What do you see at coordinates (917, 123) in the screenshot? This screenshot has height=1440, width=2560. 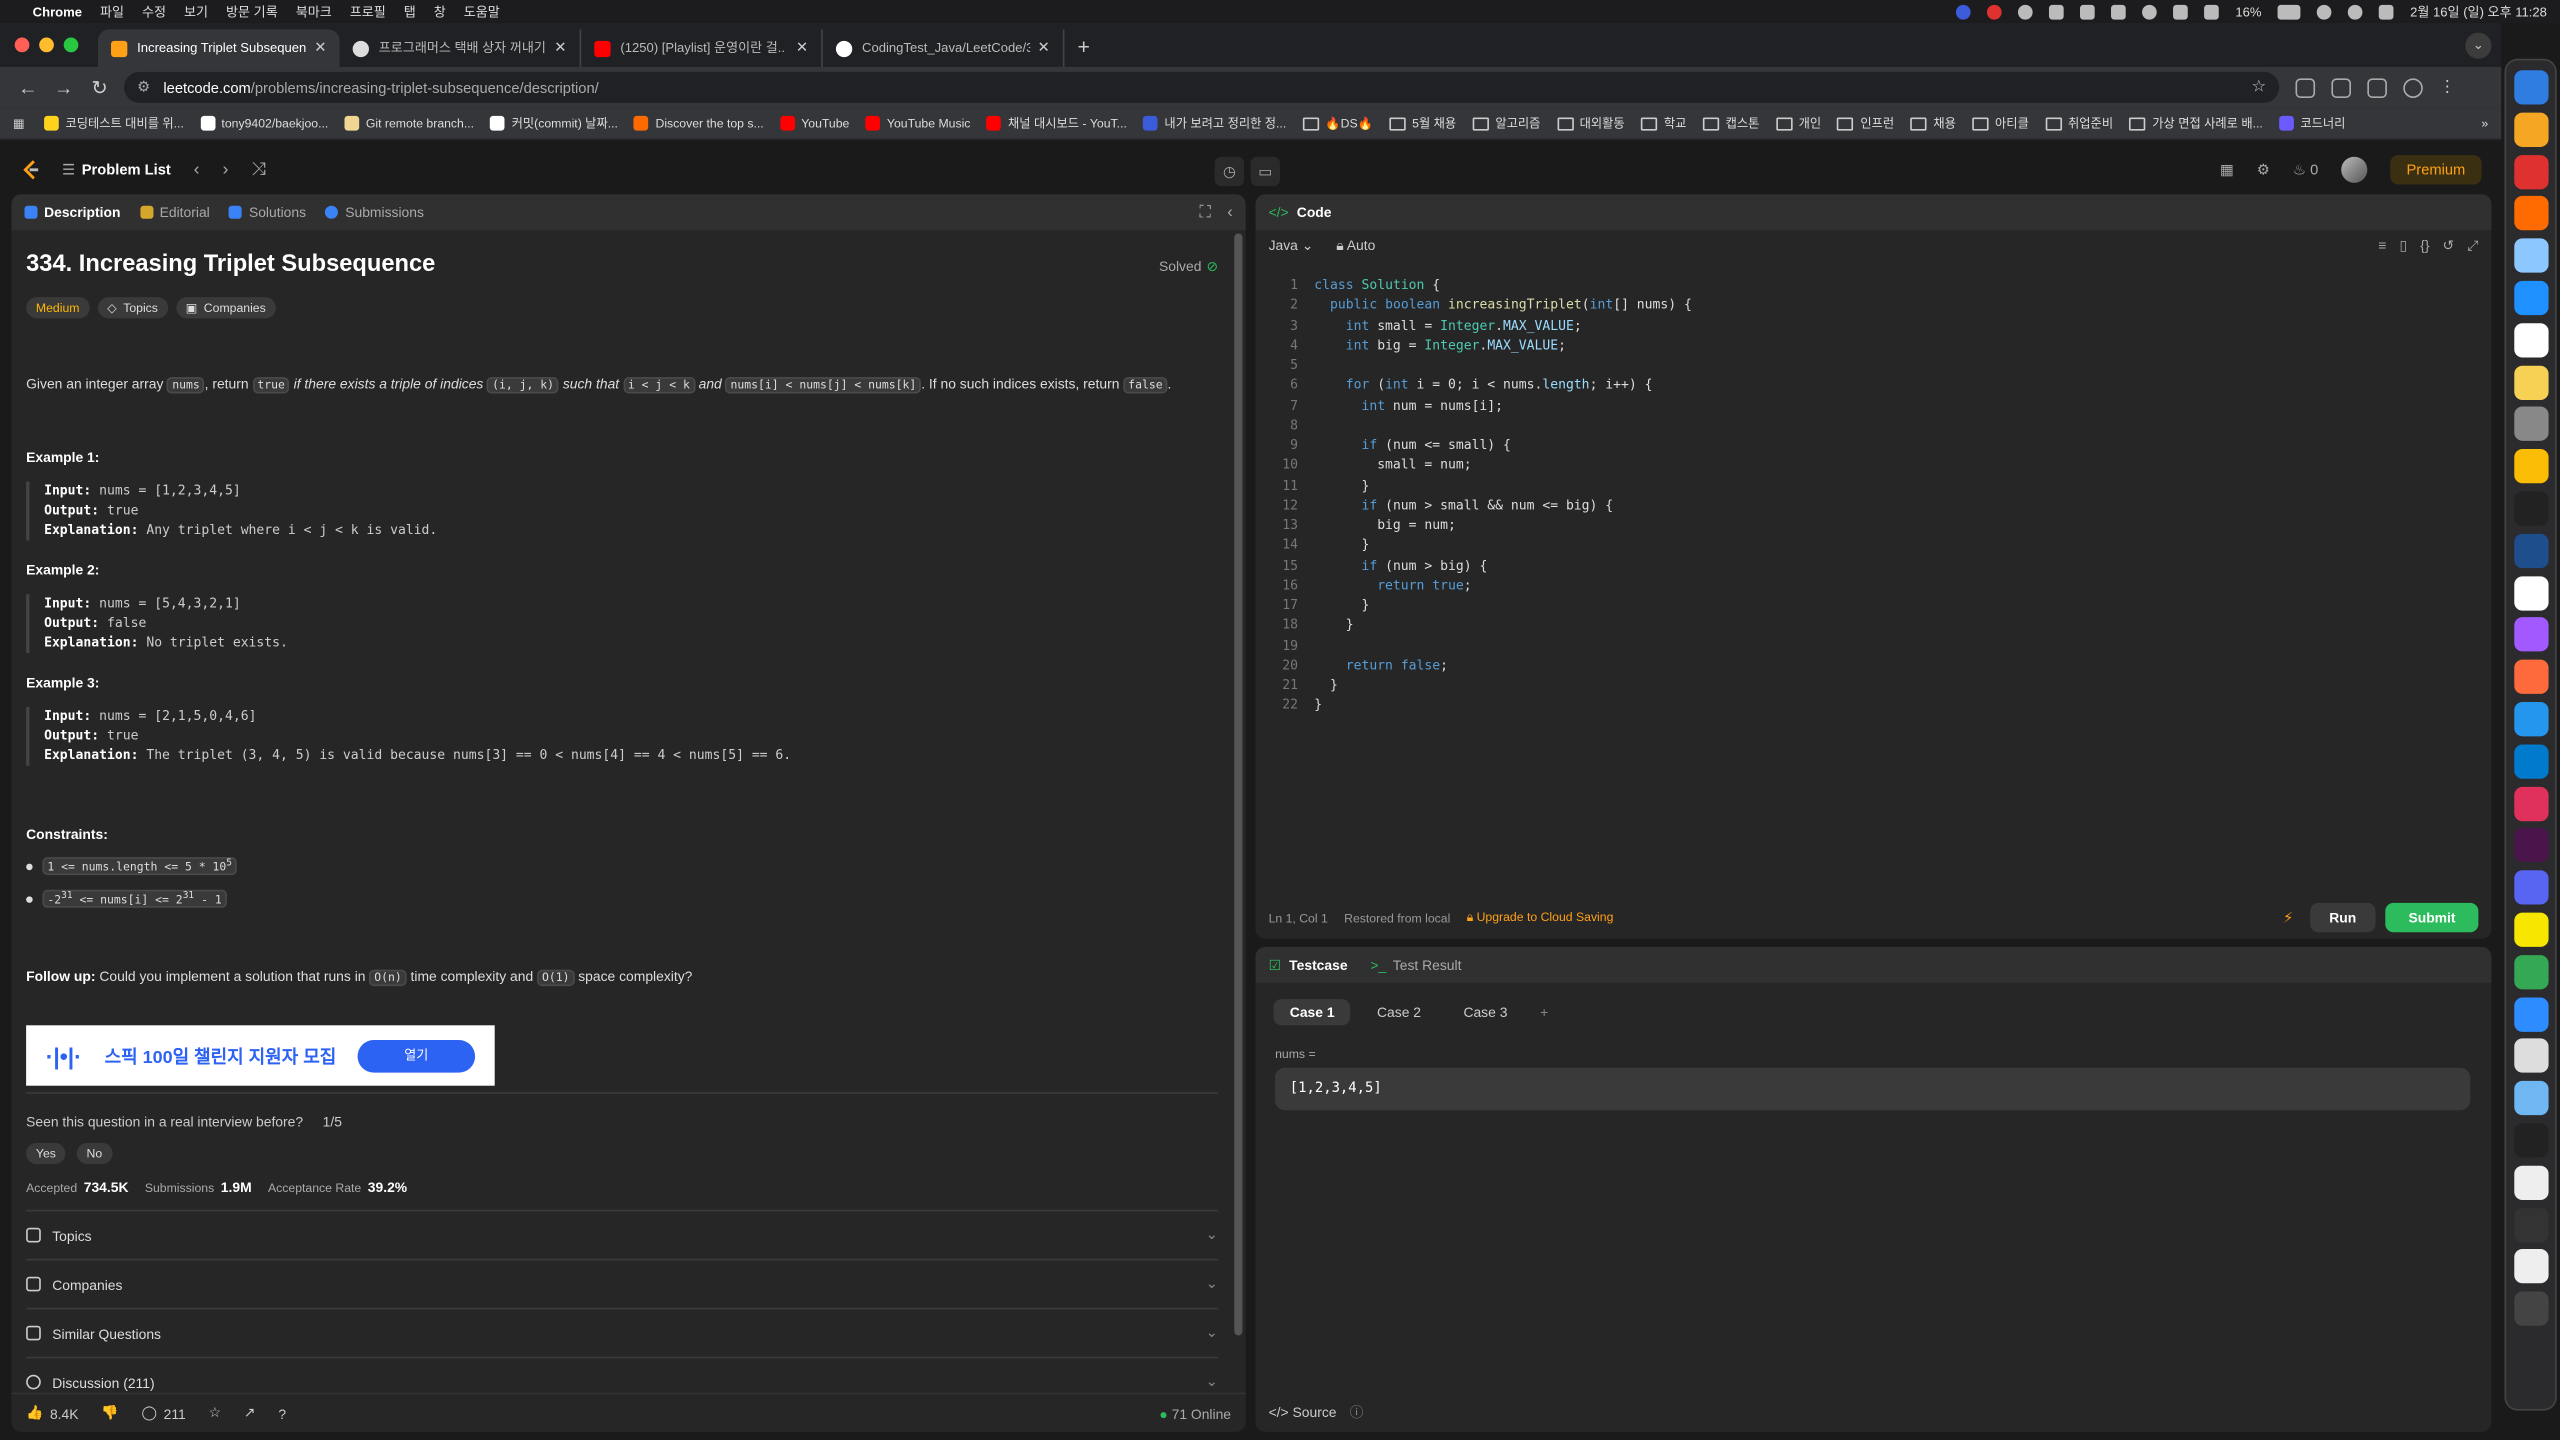 I see `bookmark-item: YouTube Music` at bounding box center [917, 123].